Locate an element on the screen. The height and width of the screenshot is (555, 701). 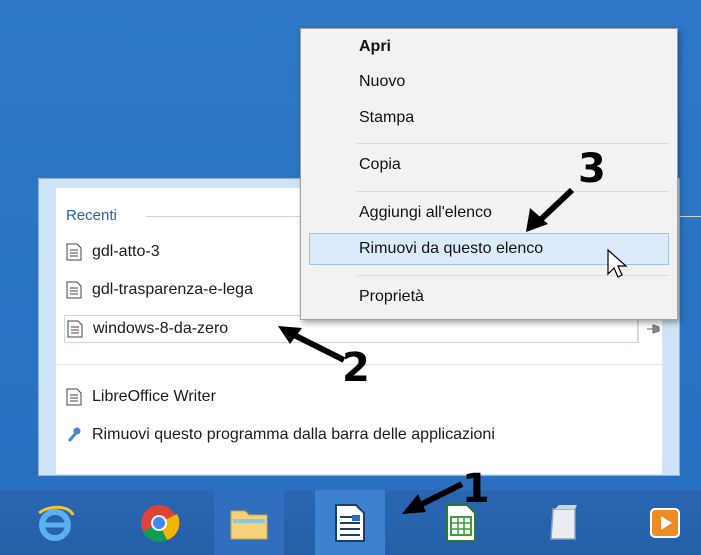
menu-item-print: Stampa is located at coordinates (386, 118).